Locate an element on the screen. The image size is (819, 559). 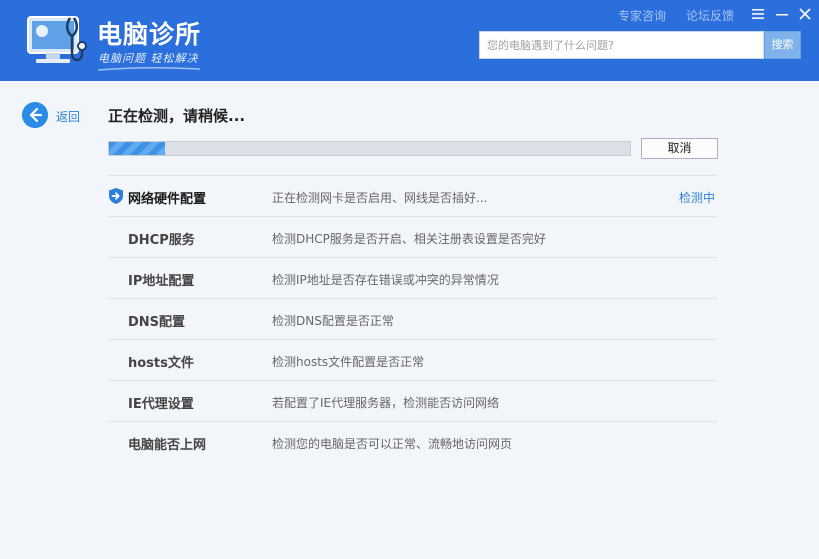
check-description: 检测IP地址是否存在错误或冲突的异常情况 is located at coordinates (385, 280).